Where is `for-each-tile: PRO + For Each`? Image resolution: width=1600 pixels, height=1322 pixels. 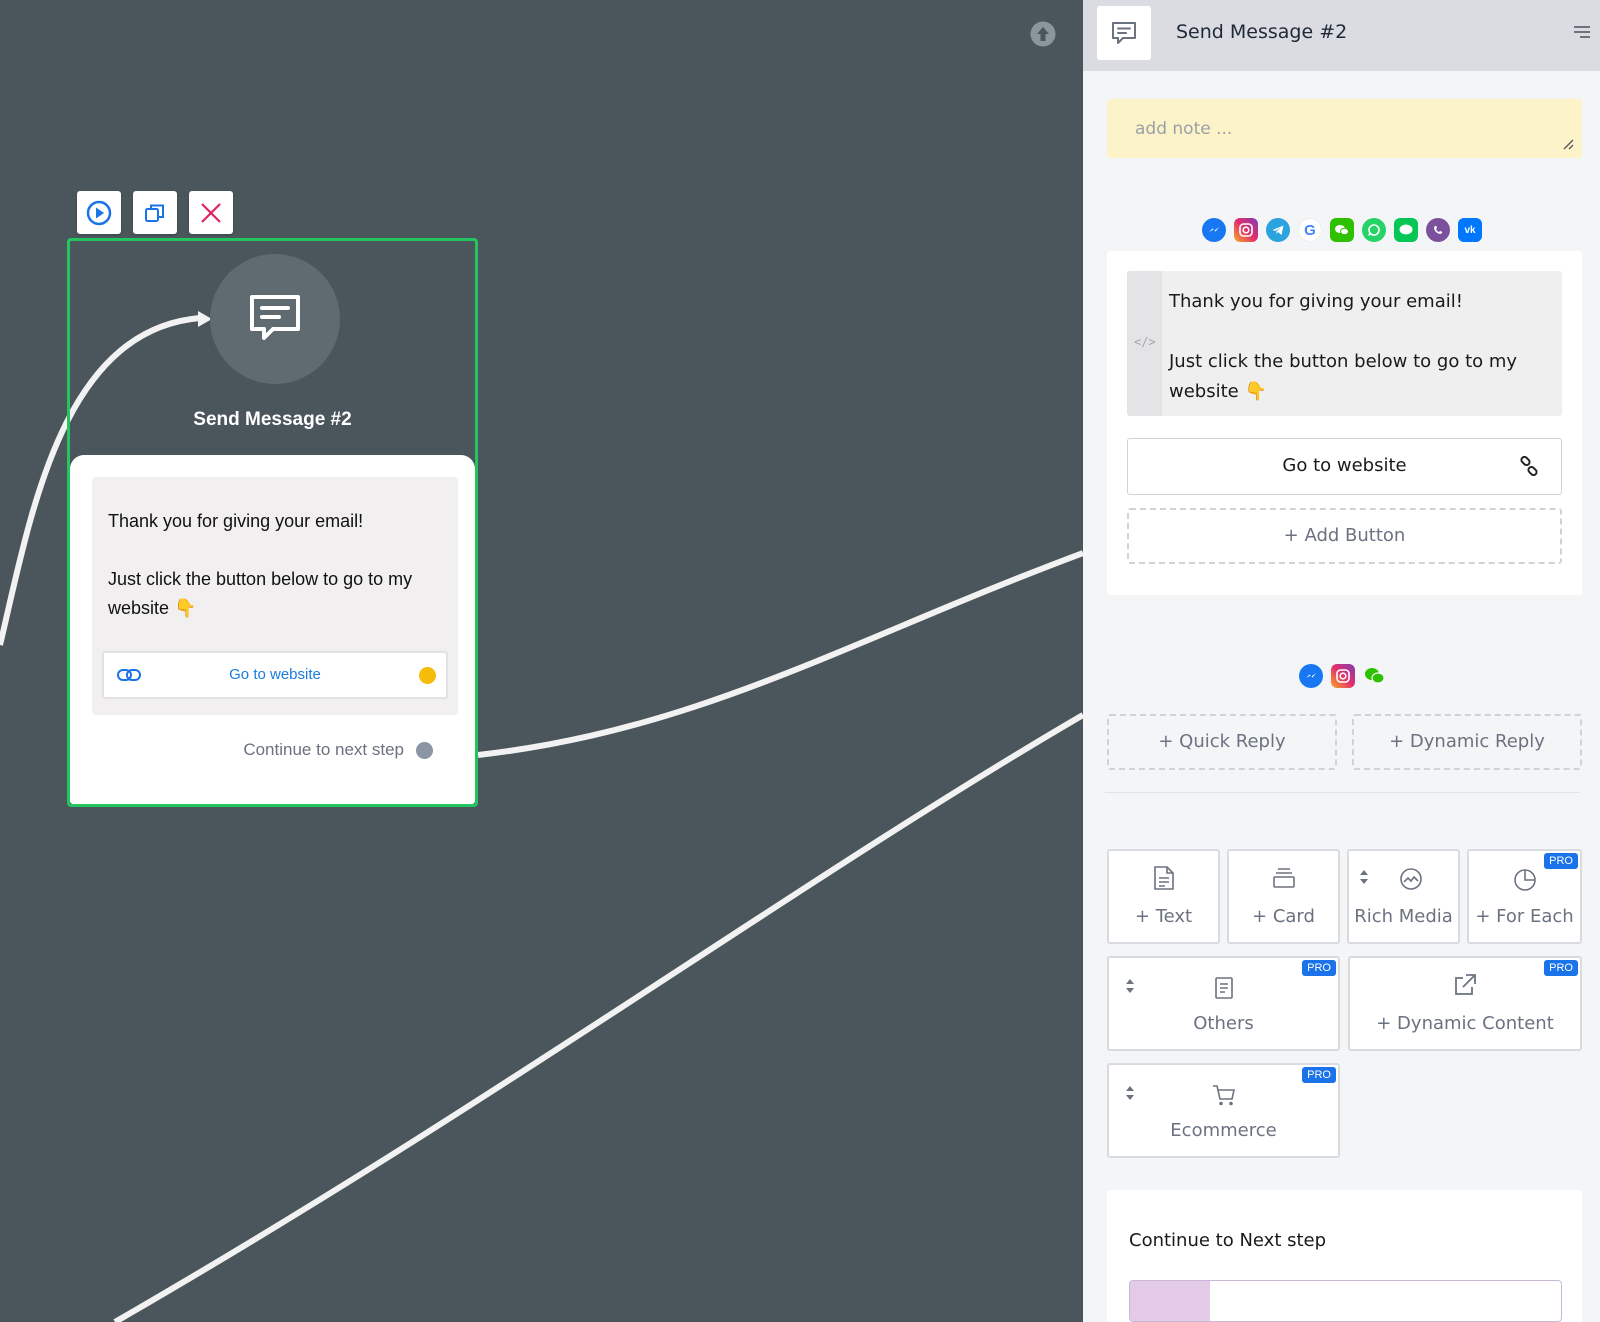
for-each-tile: PRO + For Each is located at coordinates (1524, 896).